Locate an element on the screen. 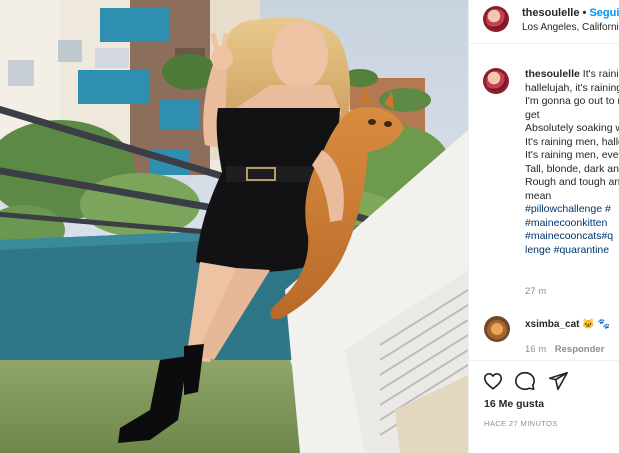  comment-icon is located at coordinates (525, 381).